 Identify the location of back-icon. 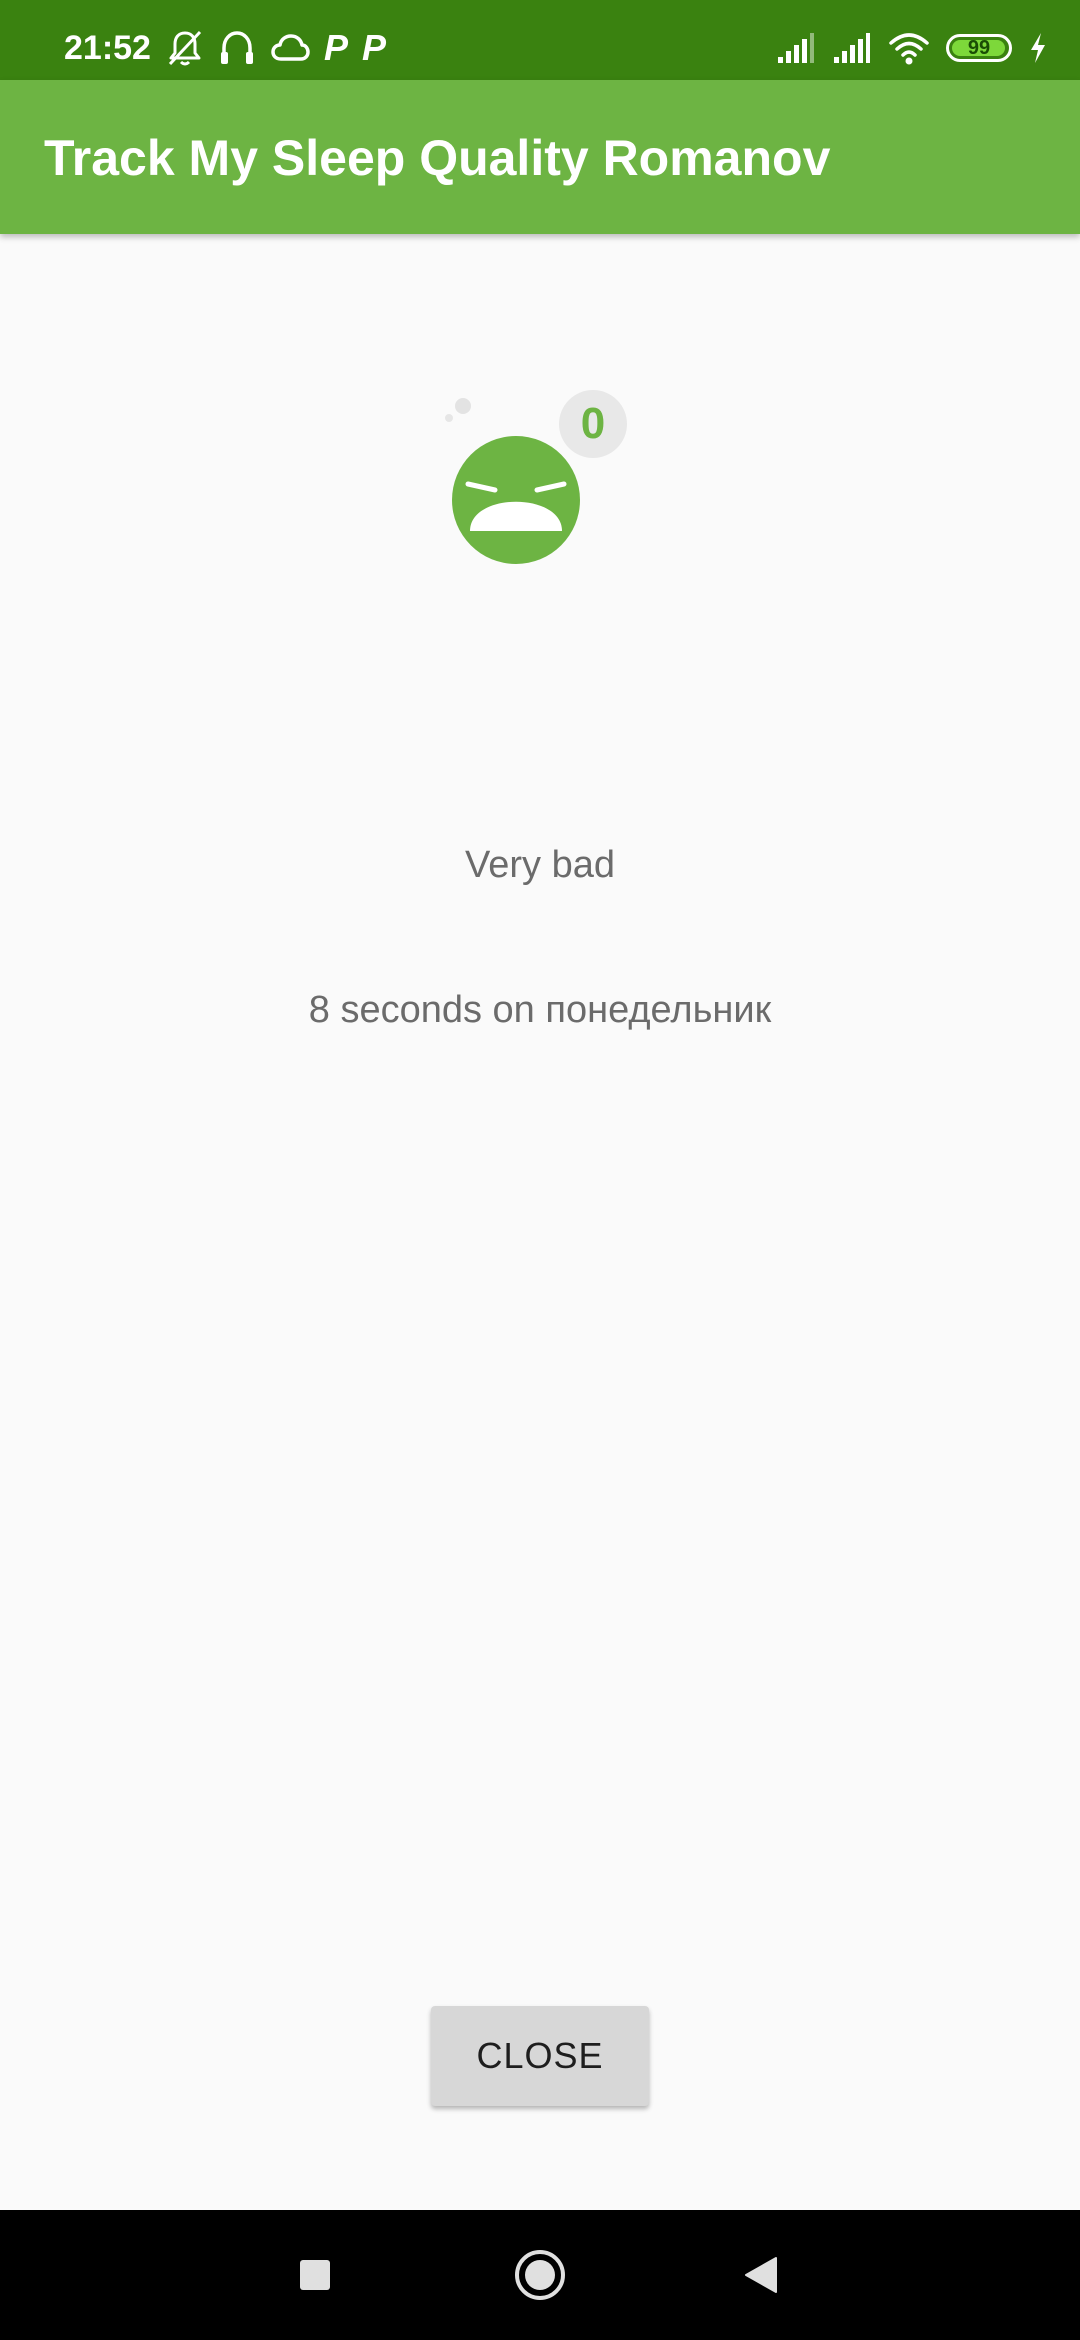
(761, 2275).